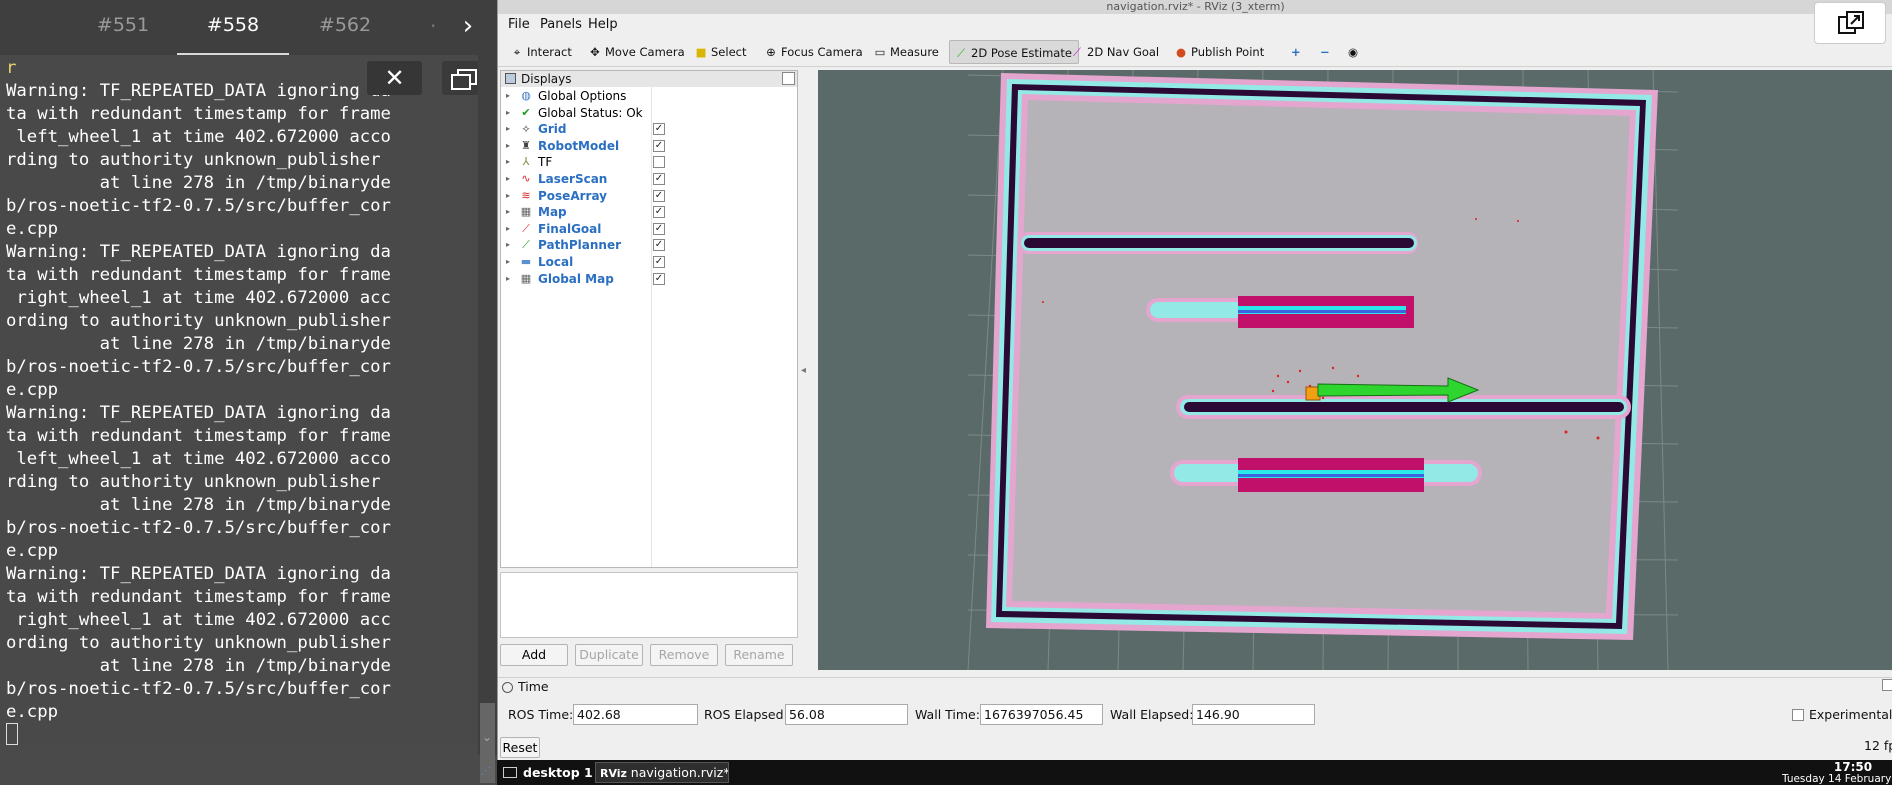 The height and width of the screenshot is (785, 1892). Describe the element at coordinates (649, 96) in the screenshot. I see `display-item-global-options: ▸ ◍ Global Options` at that location.